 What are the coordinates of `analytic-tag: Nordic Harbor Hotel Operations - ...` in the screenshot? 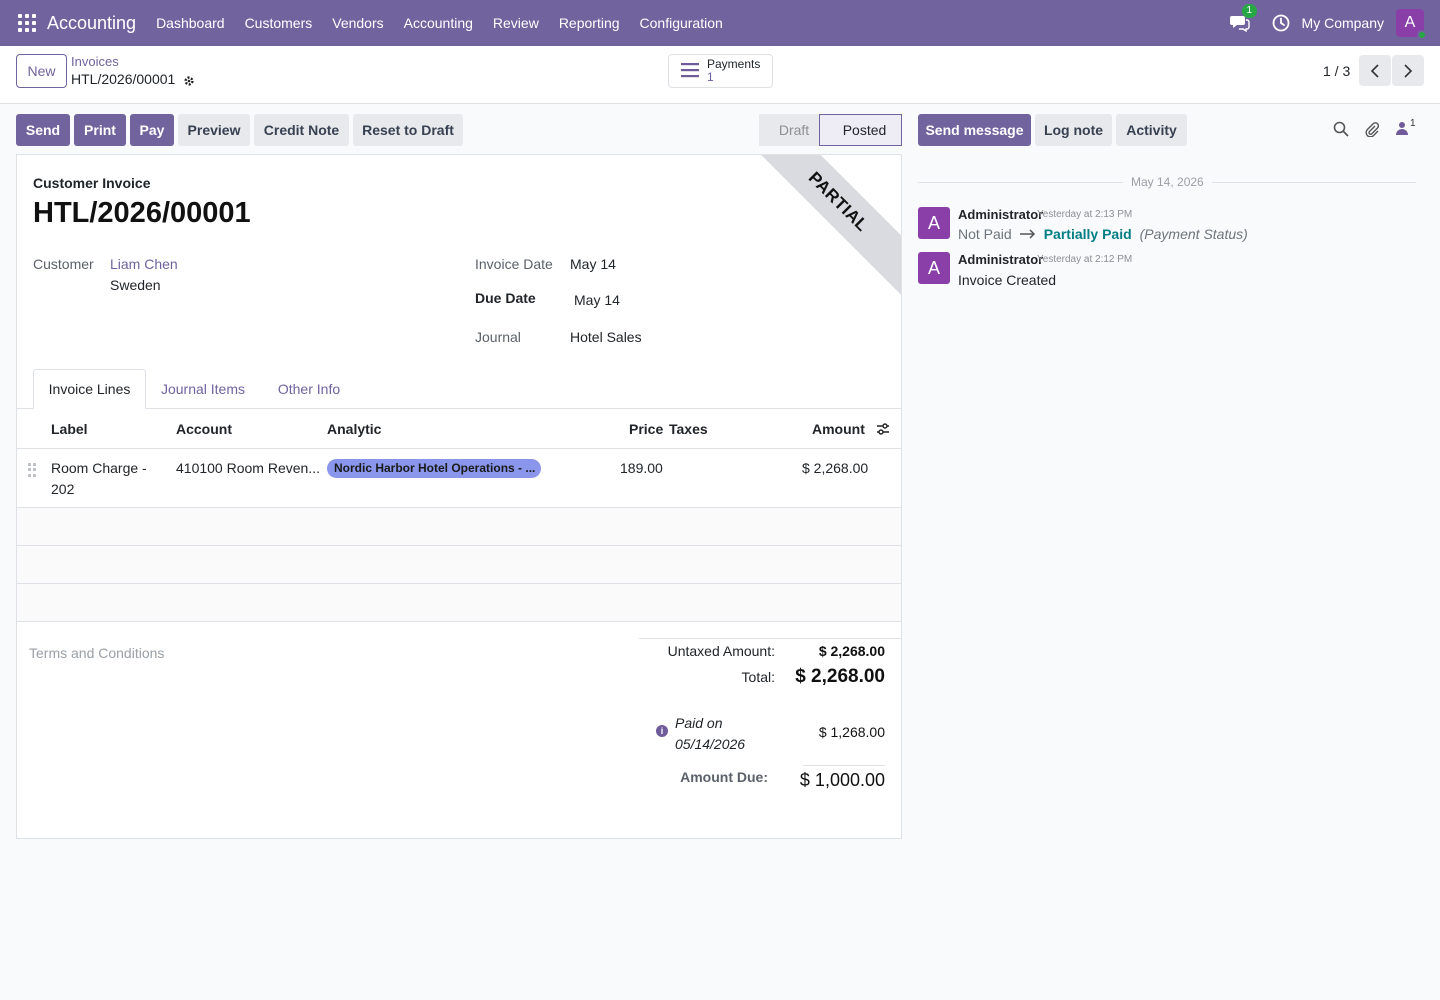 It's located at (434, 468).